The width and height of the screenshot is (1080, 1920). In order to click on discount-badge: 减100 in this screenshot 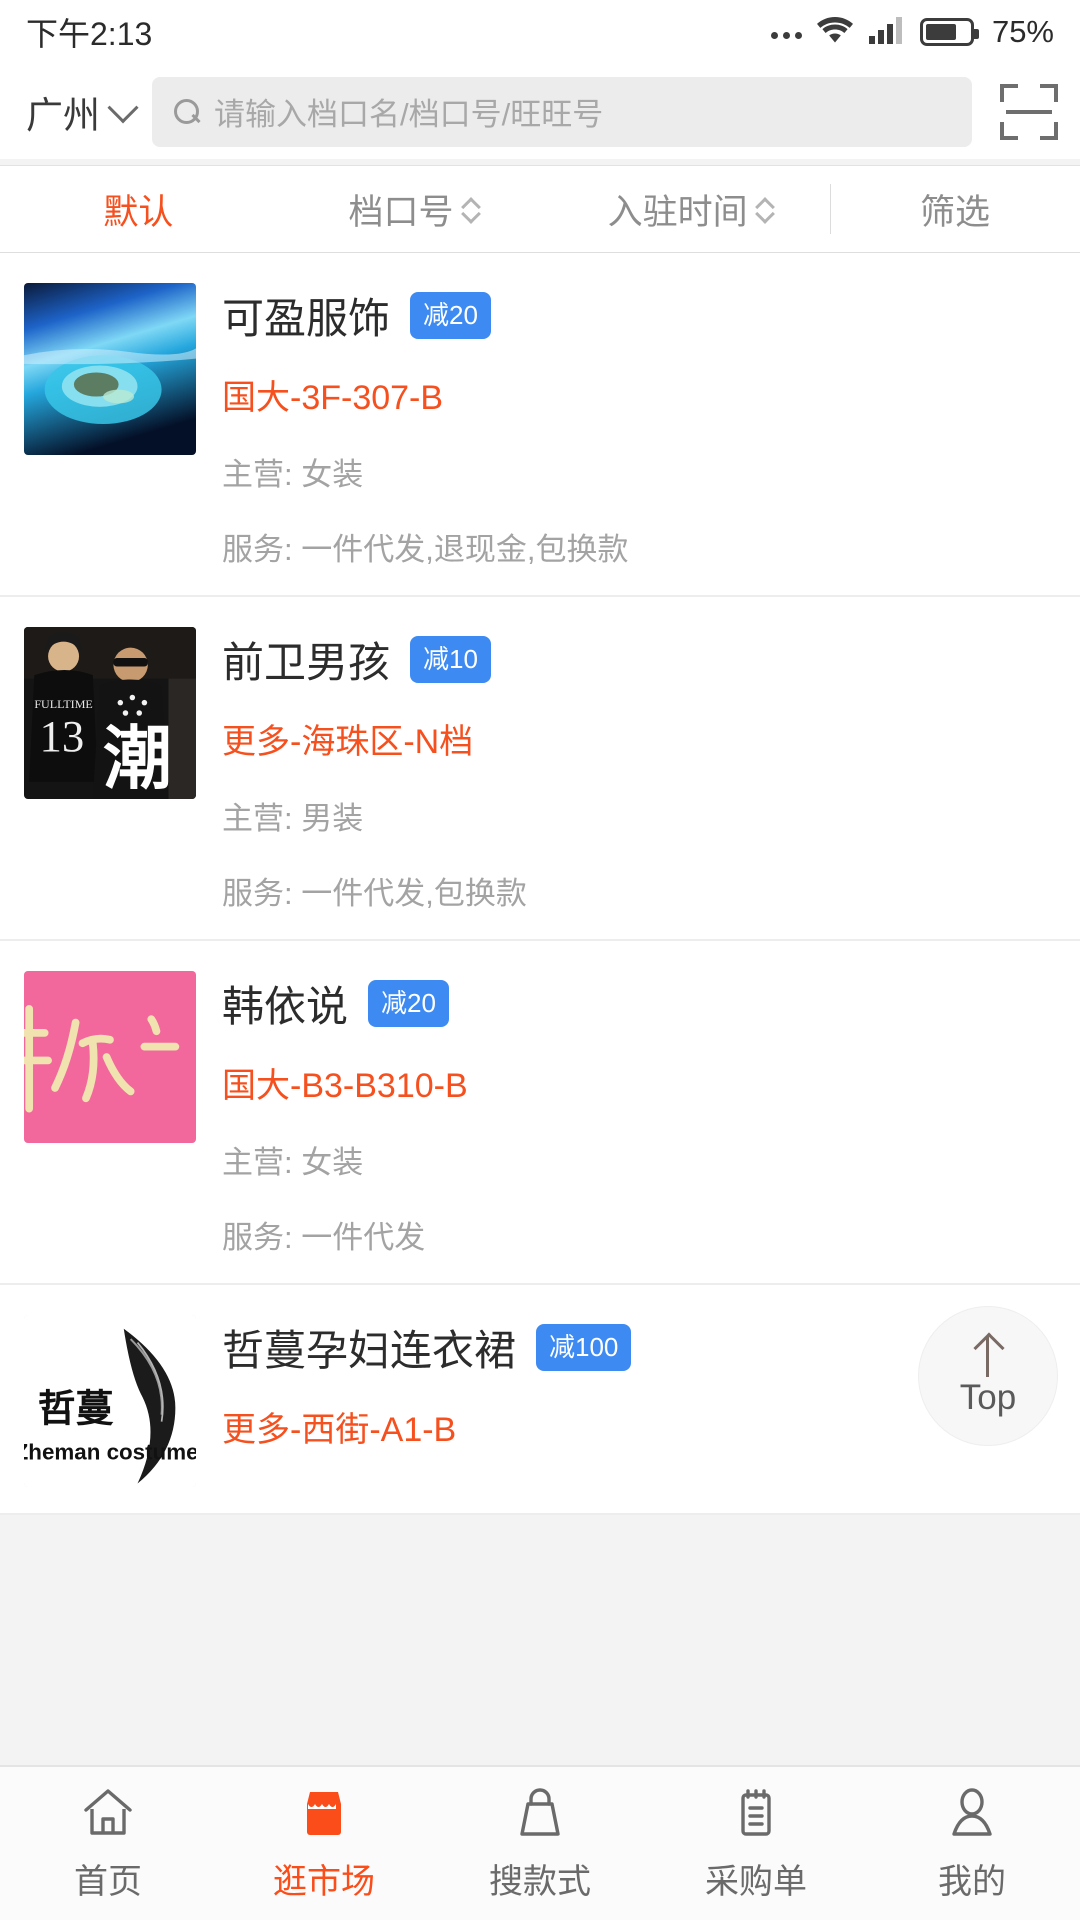, I will do `click(584, 1347)`.